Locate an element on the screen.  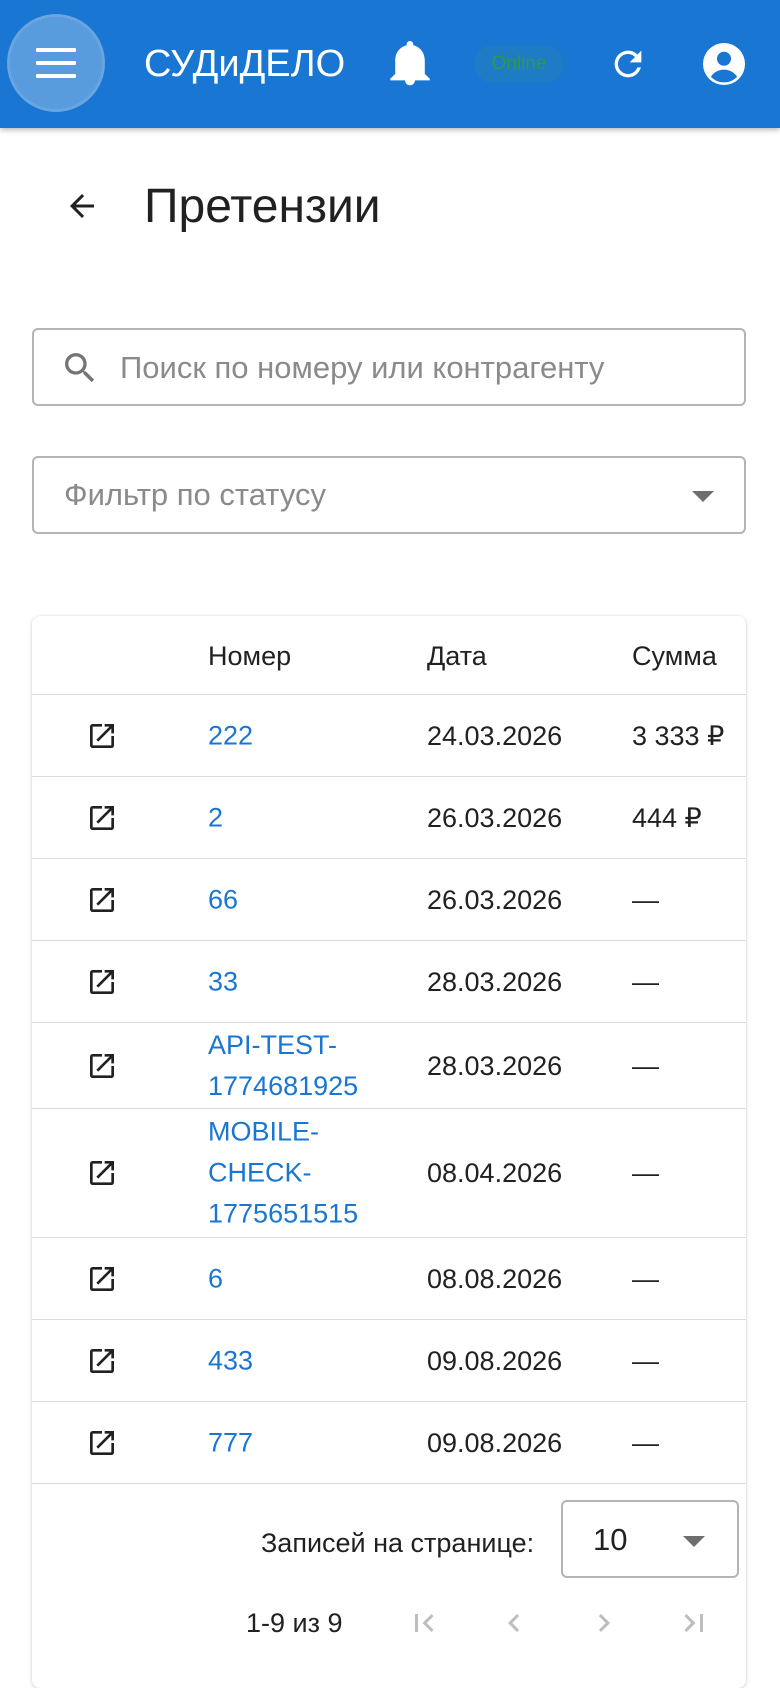
search-input is located at coordinates (425, 368).